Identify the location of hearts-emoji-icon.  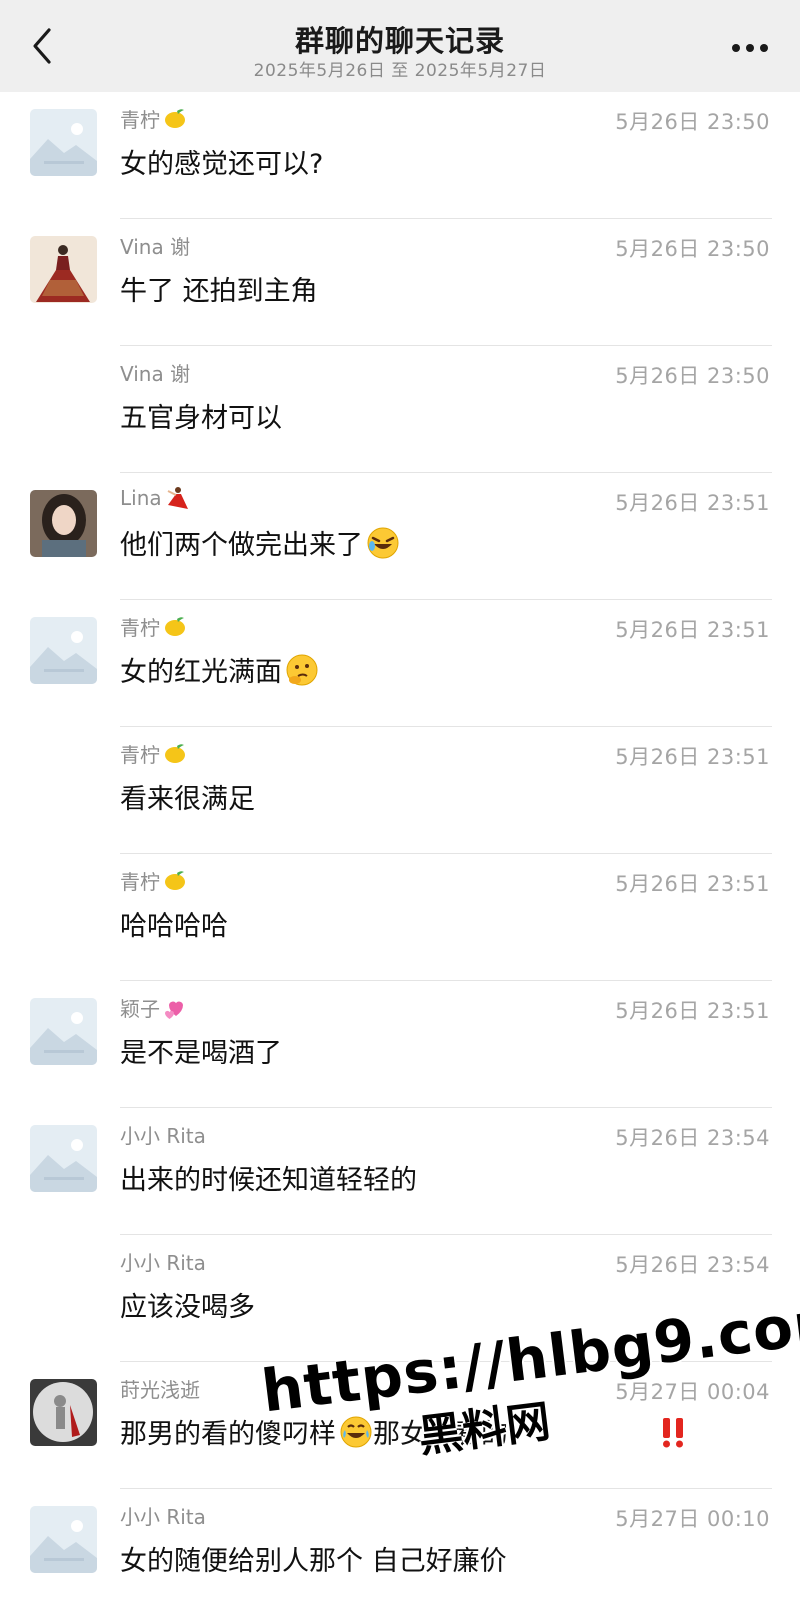
(175, 1008).